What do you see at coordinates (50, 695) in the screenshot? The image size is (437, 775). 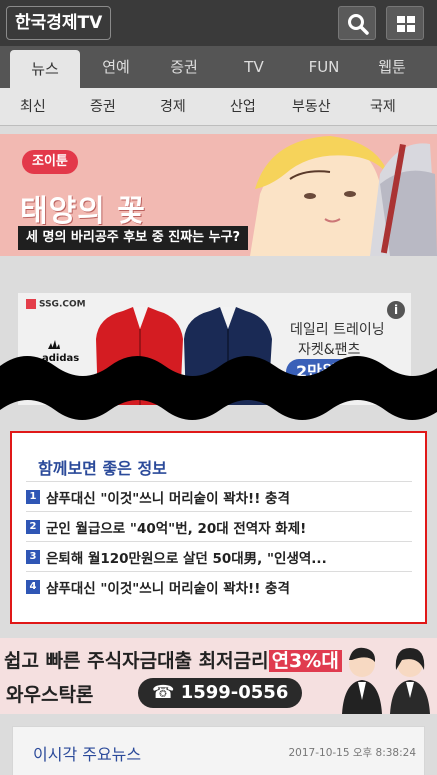 I see `loan-ad-brand: 와우스탁론` at bounding box center [50, 695].